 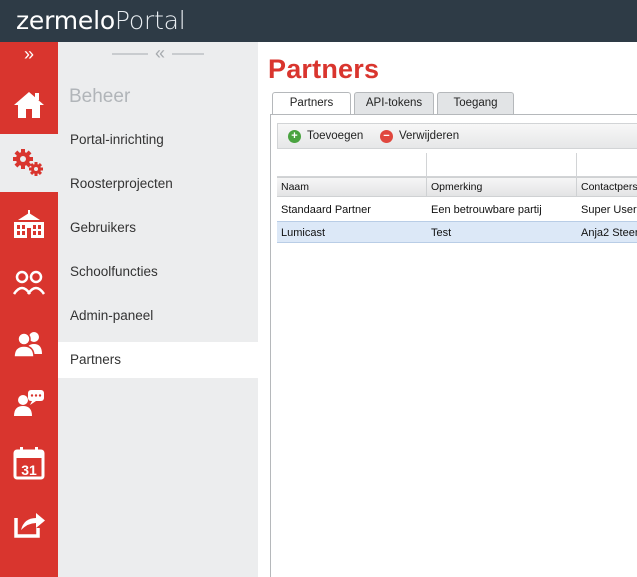 I want to click on icon-sidebar: » 31, so click(x=29, y=309).